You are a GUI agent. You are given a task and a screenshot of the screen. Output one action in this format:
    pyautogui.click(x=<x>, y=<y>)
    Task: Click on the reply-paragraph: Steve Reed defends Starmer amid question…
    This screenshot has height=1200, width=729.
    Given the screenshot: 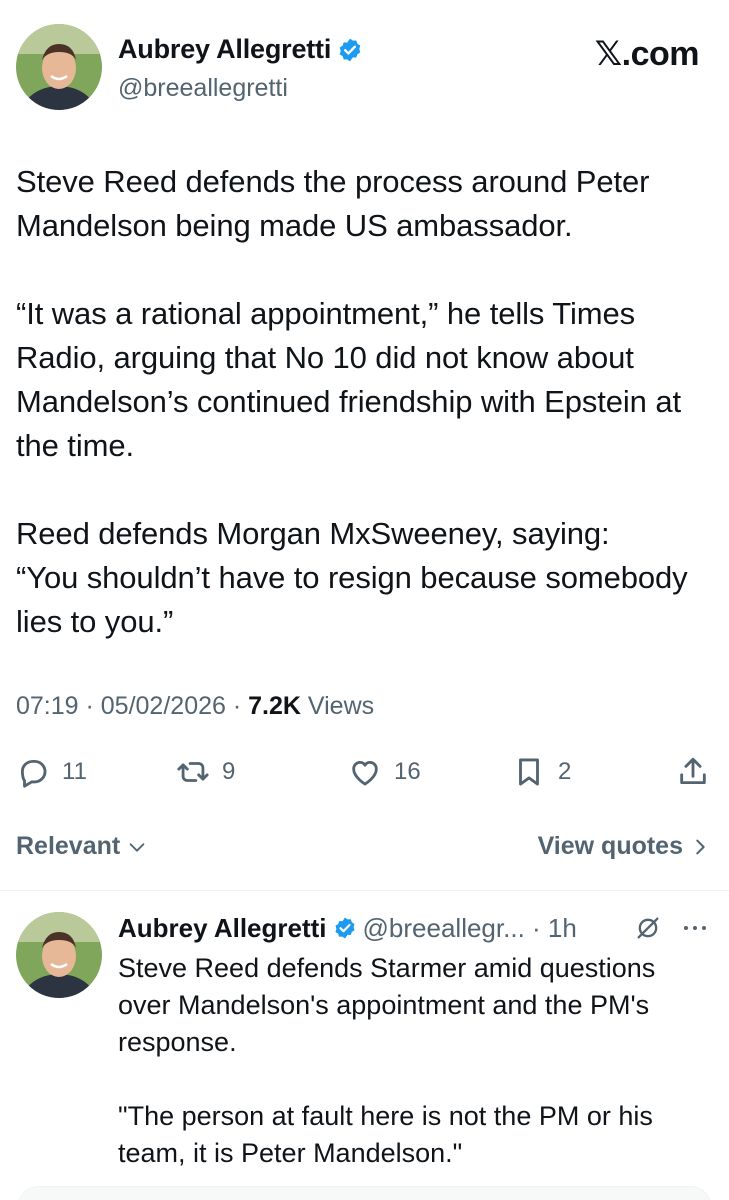 What is the action you would take?
    pyautogui.click(x=390, y=1005)
    